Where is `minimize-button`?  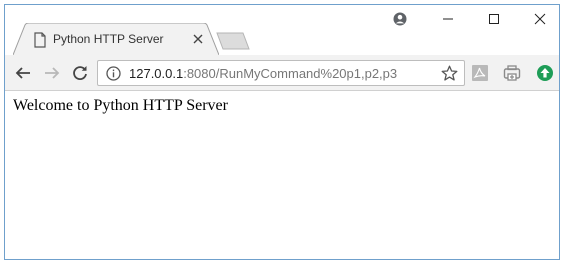
minimize-button is located at coordinates (448, 19).